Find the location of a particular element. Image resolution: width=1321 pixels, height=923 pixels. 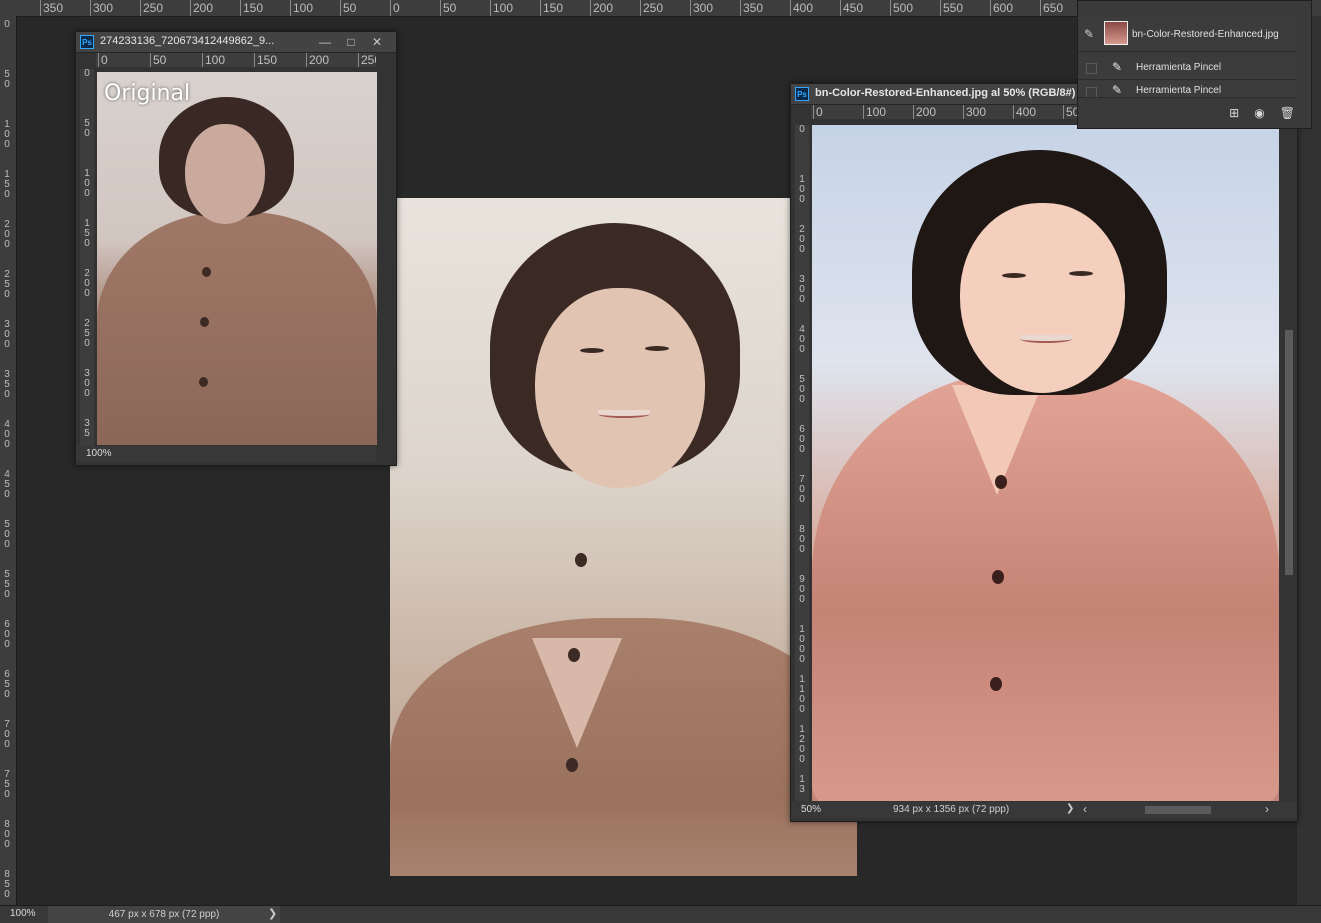

workspace-status-bar: 100% 467 px x 678 px (72 ppp) ❯ is located at coordinates (660, 914).